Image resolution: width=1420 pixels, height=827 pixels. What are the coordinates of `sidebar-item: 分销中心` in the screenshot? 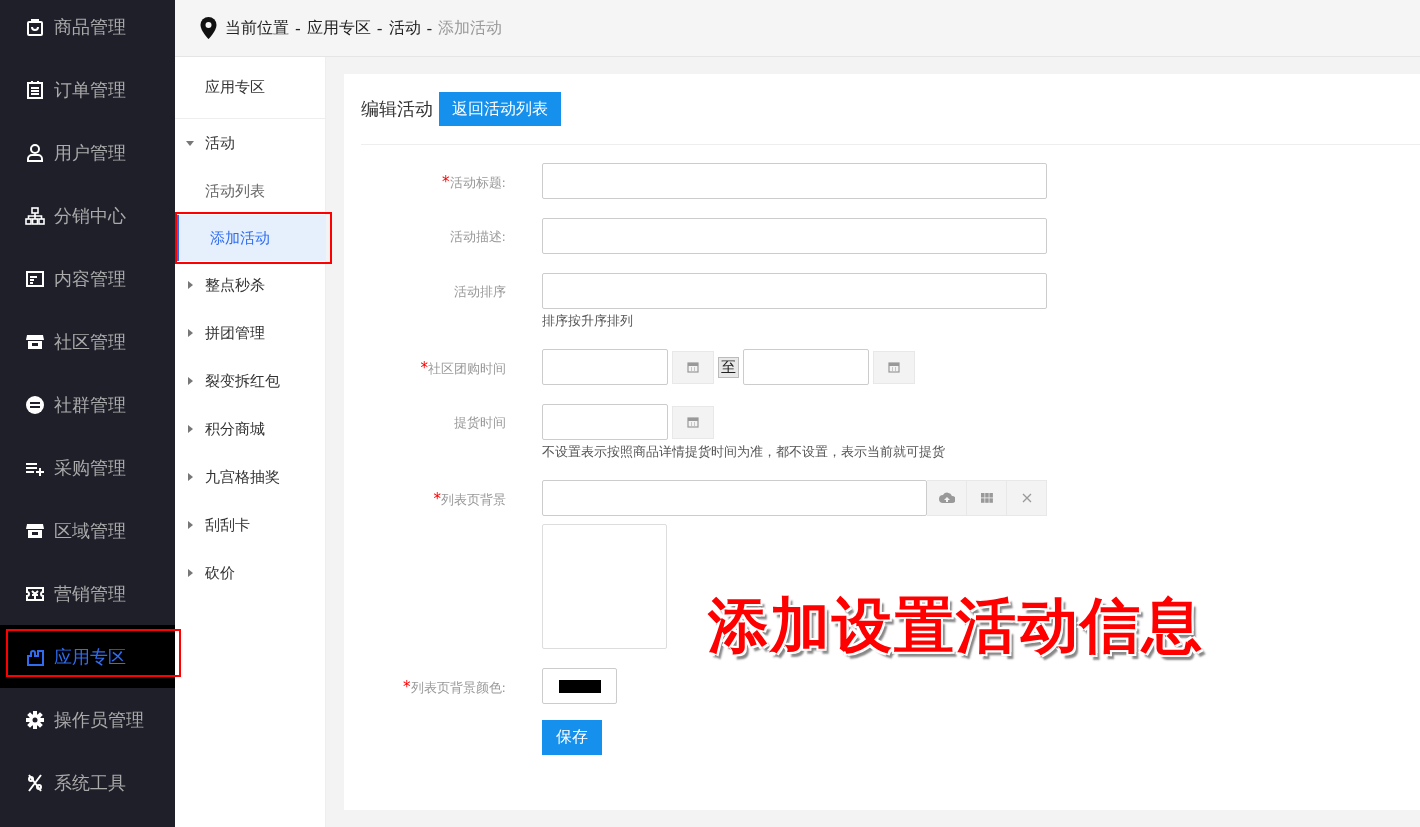 It's located at (87, 215).